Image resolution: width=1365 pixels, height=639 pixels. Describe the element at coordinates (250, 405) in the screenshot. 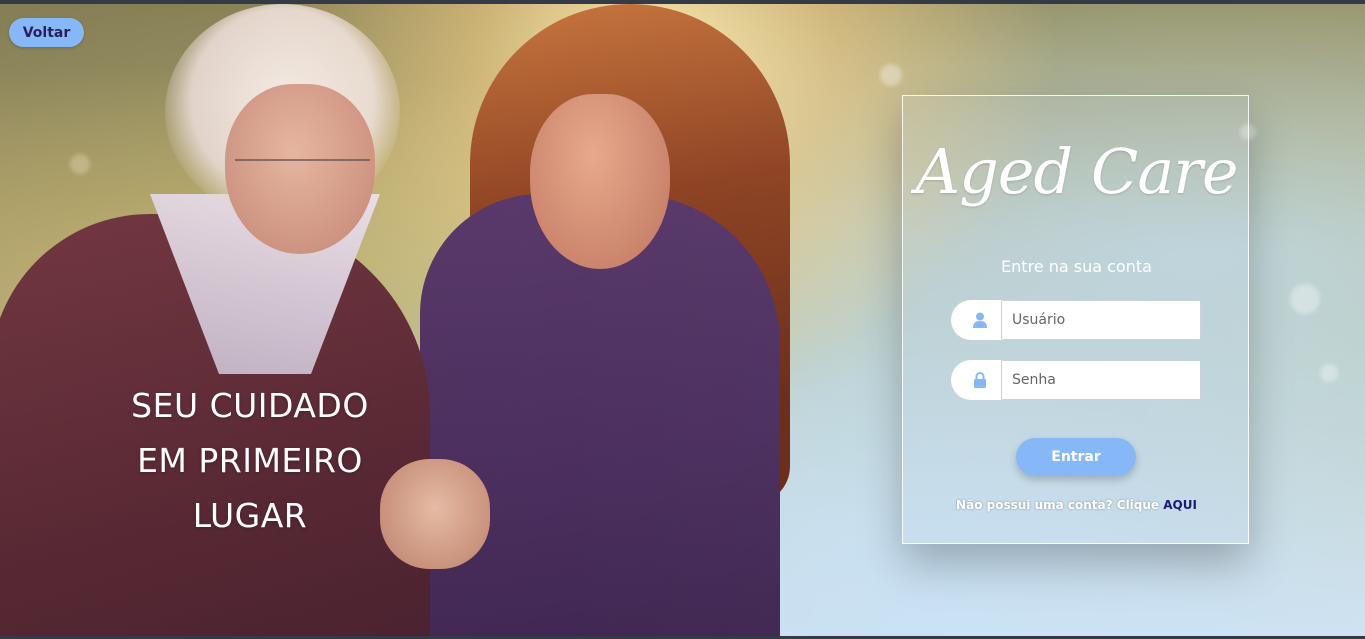

I see `tagline-line-1: SEU CUIDADO` at that location.